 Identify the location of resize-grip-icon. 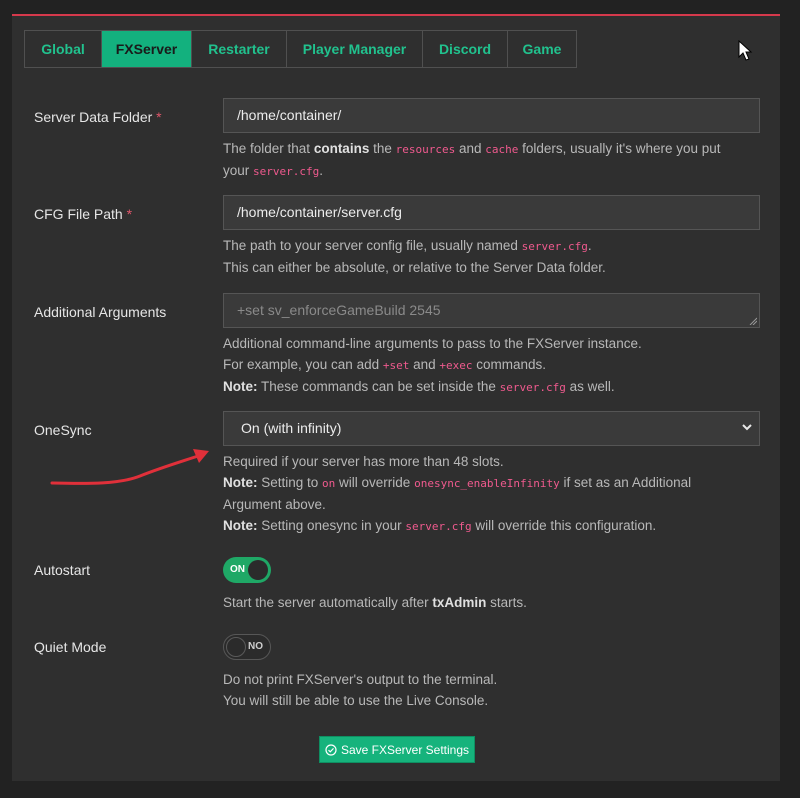
(753, 321).